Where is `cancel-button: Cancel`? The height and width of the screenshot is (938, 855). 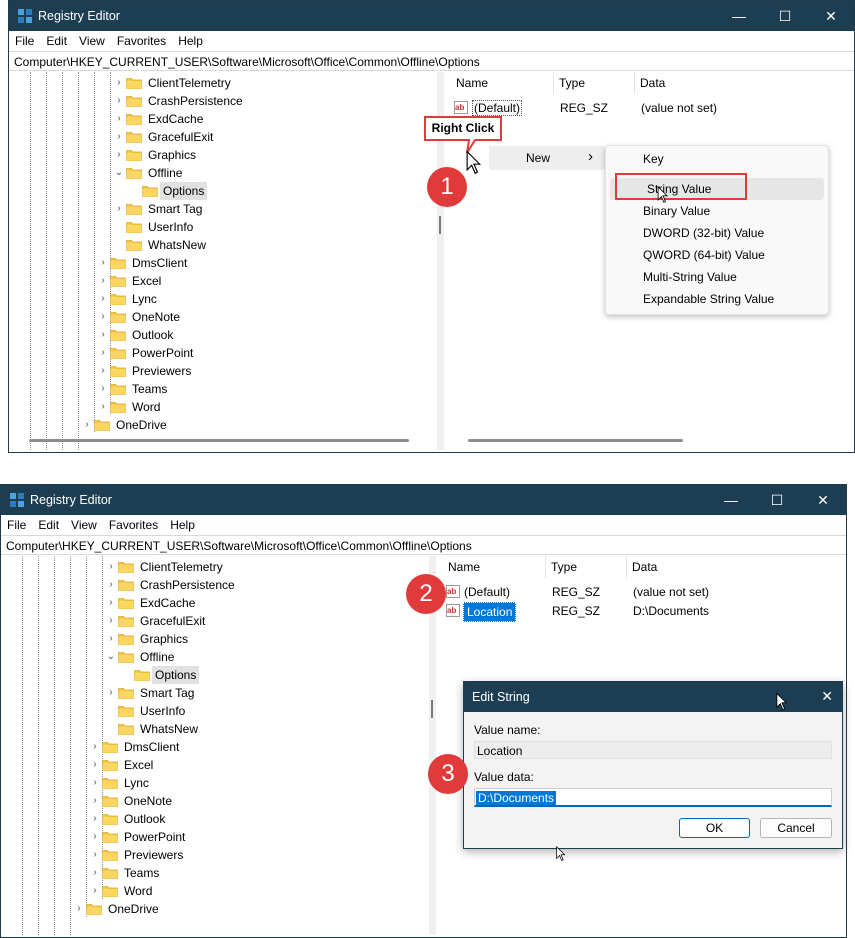
cancel-button: Cancel is located at coordinates (796, 828).